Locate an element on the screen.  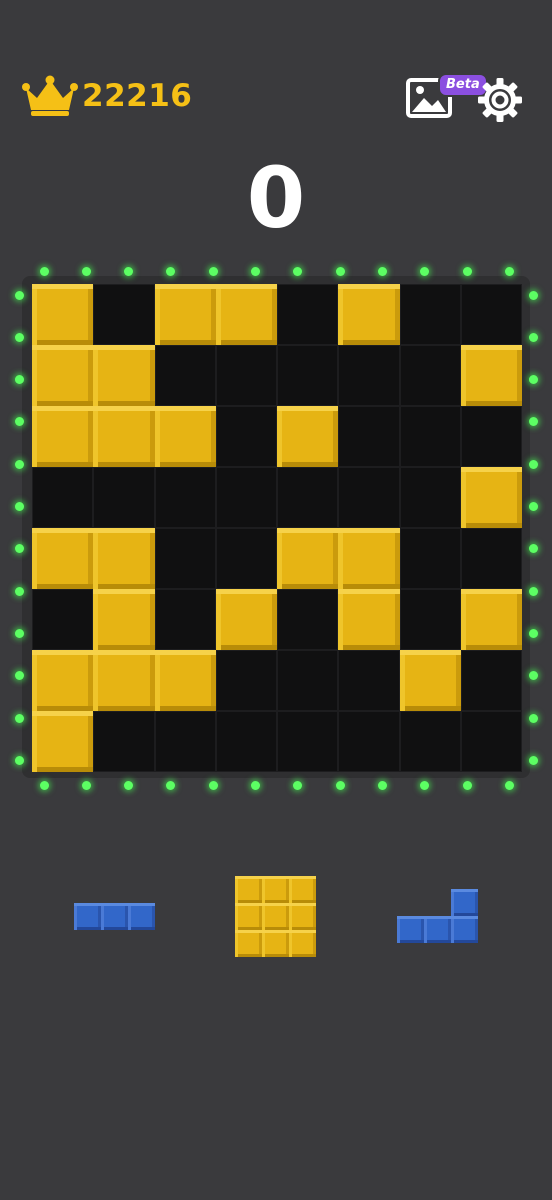
gallery-button: Beta is located at coordinates (447, 97).